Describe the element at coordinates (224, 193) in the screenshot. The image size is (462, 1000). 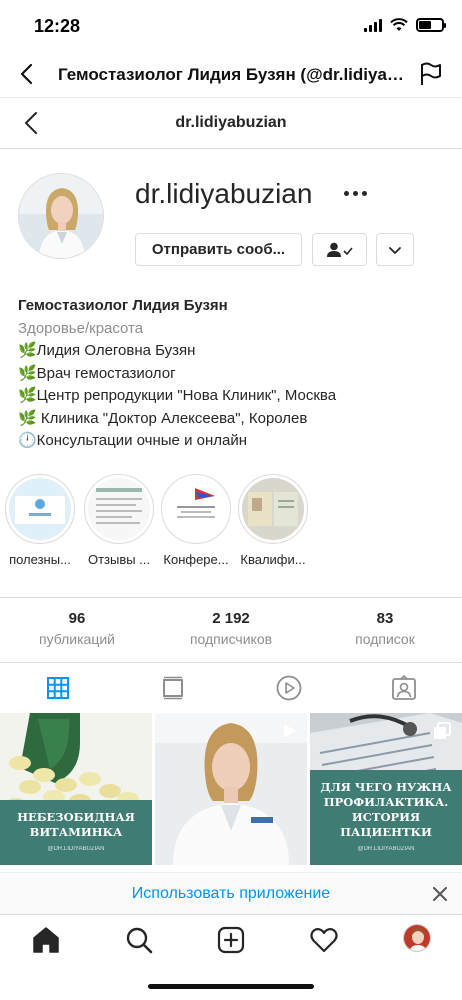
I see `profile-username: dr.lidiyabuzian` at that location.